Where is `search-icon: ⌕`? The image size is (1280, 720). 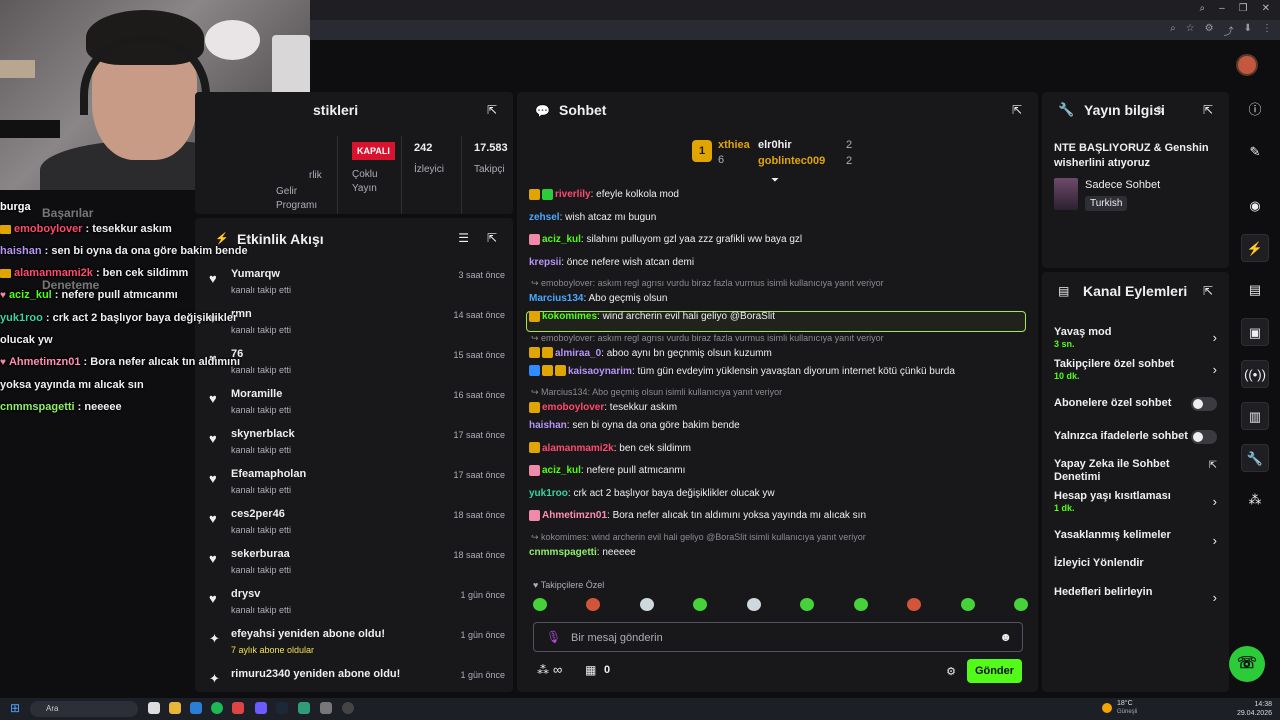 search-icon: ⌕ is located at coordinates (1202, 8).